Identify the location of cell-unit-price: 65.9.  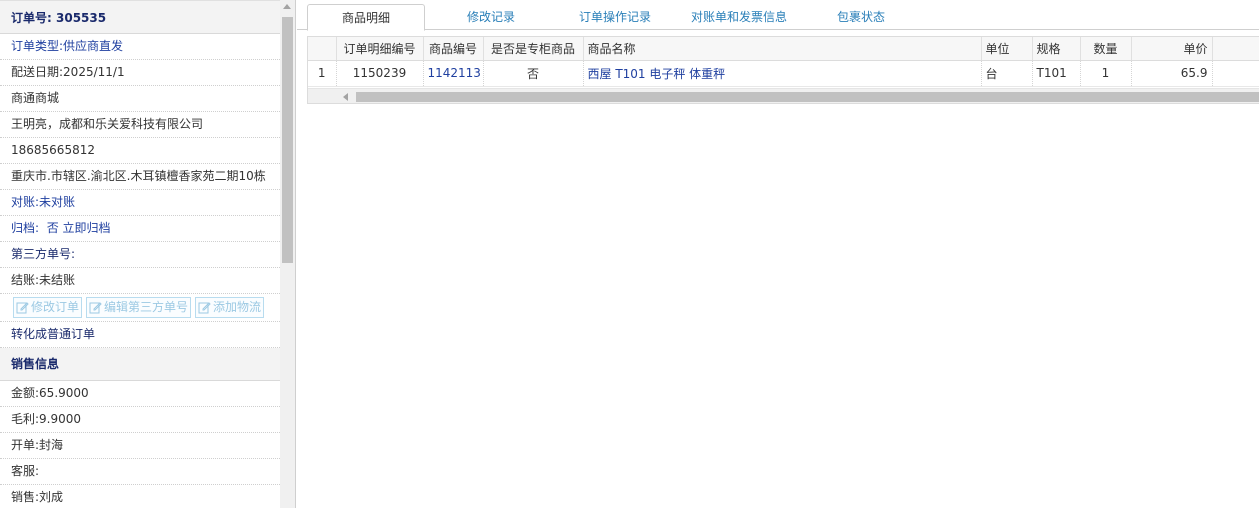
(1172, 73).